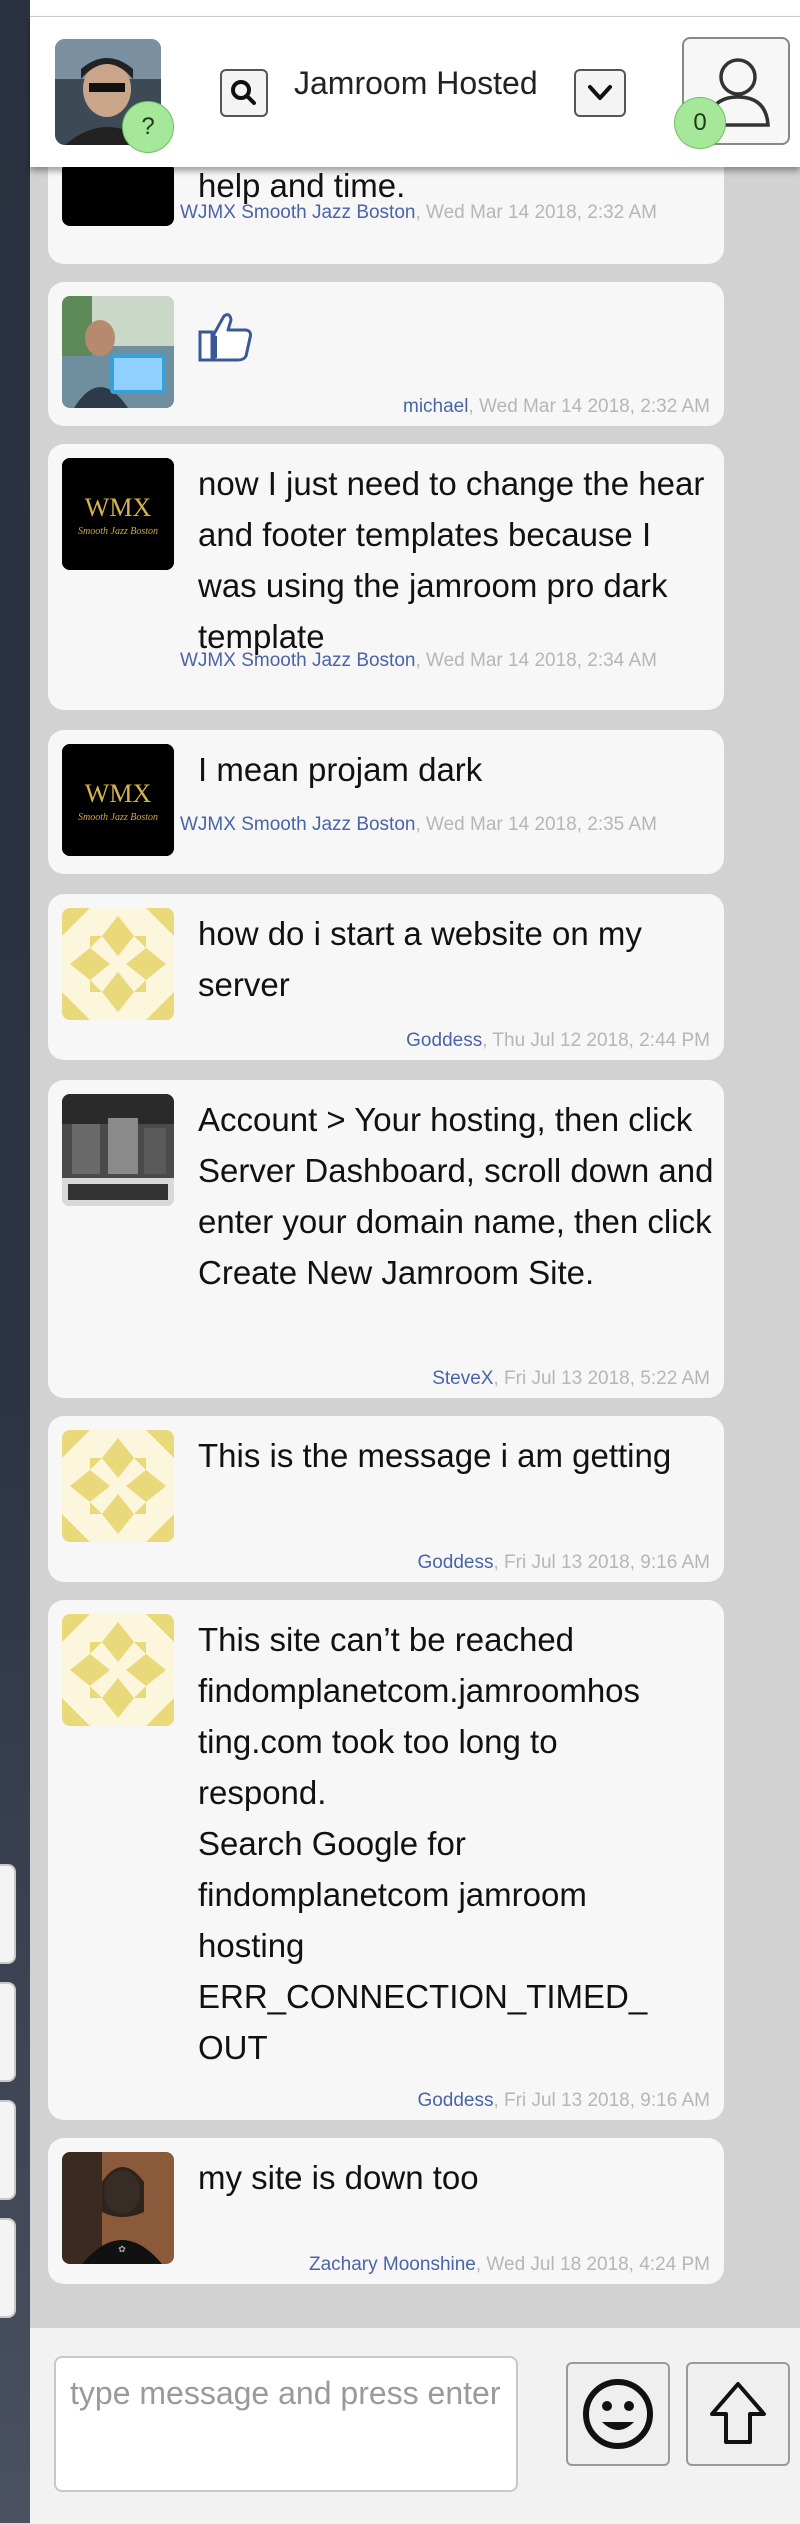 The width and height of the screenshot is (800, 2524). What do you see at coordinates (148, 127) in the screenshot?
I see `avatar-badge: ?` at bounding box center [148, 127].